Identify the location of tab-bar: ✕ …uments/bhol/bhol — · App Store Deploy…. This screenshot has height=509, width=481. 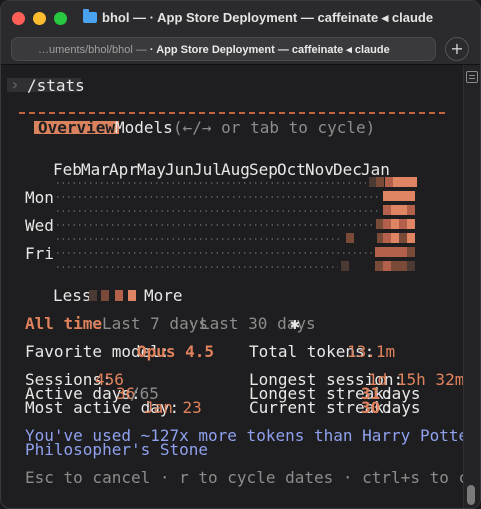
(240, 50).